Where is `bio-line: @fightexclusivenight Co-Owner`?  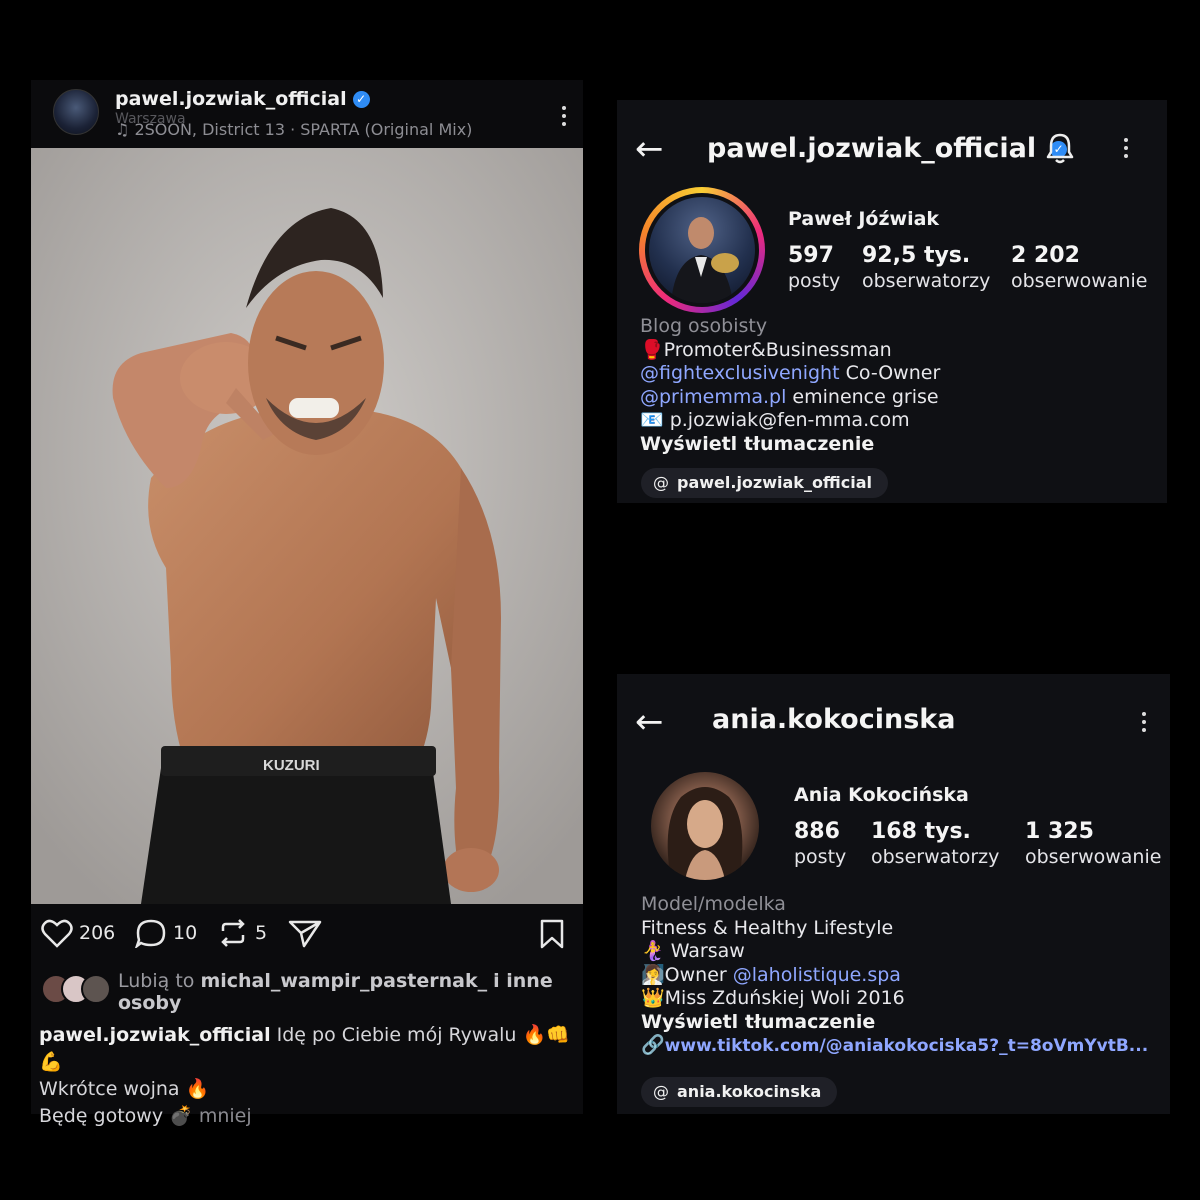
bio-line: @fightexclusivenight Co-Owner is located at coordinates (790, 374).